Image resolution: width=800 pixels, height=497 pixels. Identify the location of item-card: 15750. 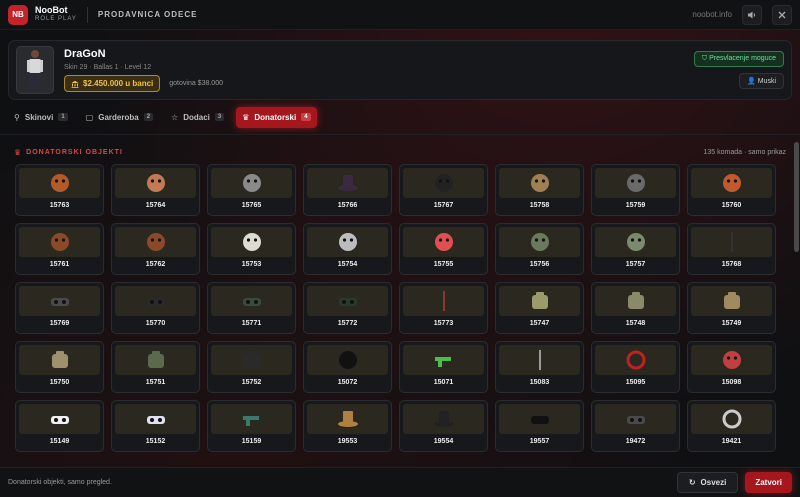
(59, 367).